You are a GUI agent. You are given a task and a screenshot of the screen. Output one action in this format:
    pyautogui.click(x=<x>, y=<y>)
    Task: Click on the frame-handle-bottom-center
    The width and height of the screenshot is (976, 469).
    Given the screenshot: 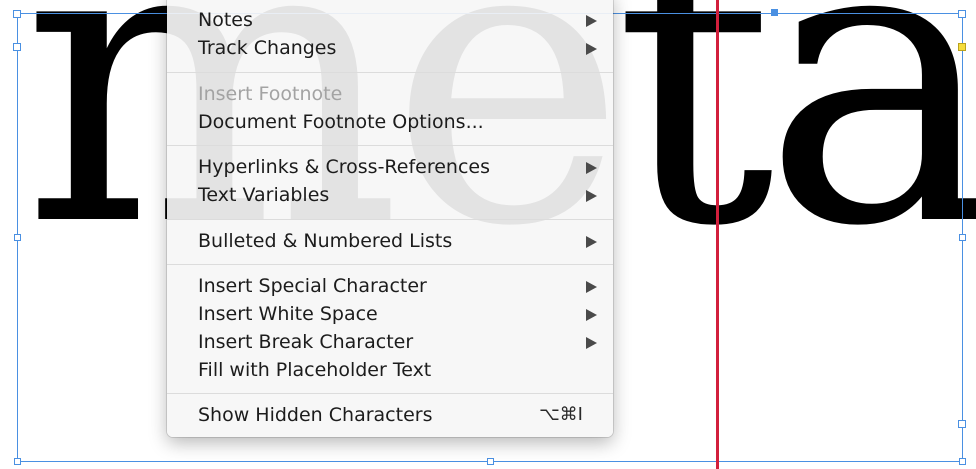 What is the action you would take?
    pyautogui.click(x=490, y=461)
    